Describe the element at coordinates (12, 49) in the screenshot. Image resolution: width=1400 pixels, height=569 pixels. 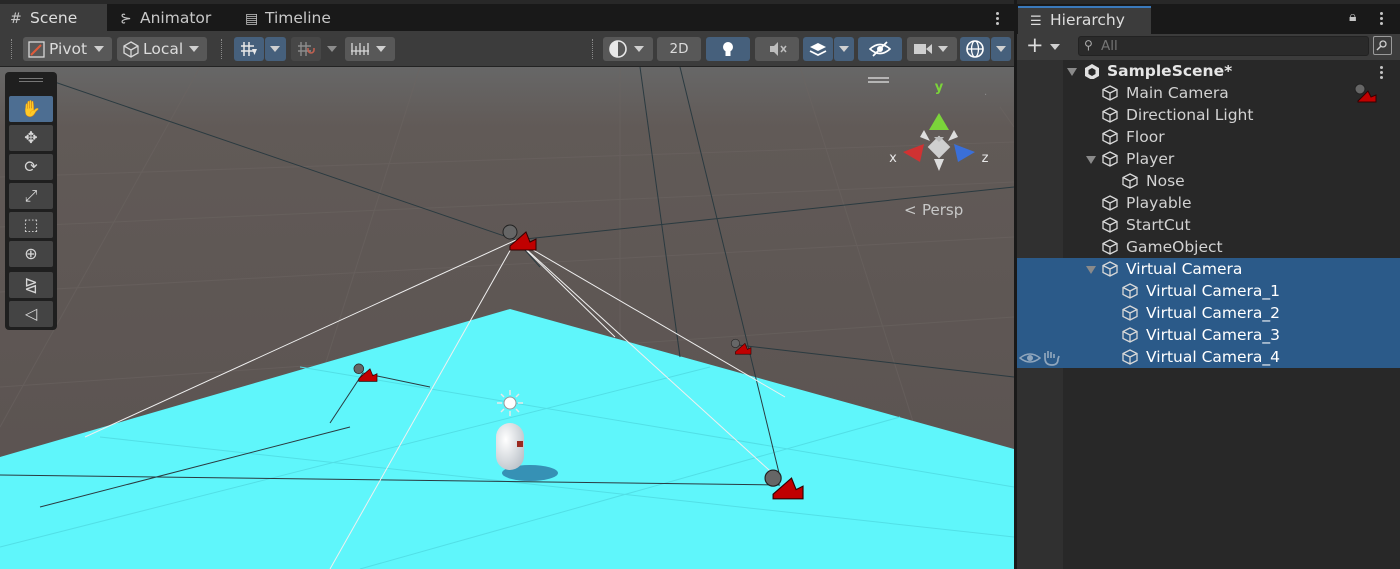
I see `toolbar-grip` at that location.